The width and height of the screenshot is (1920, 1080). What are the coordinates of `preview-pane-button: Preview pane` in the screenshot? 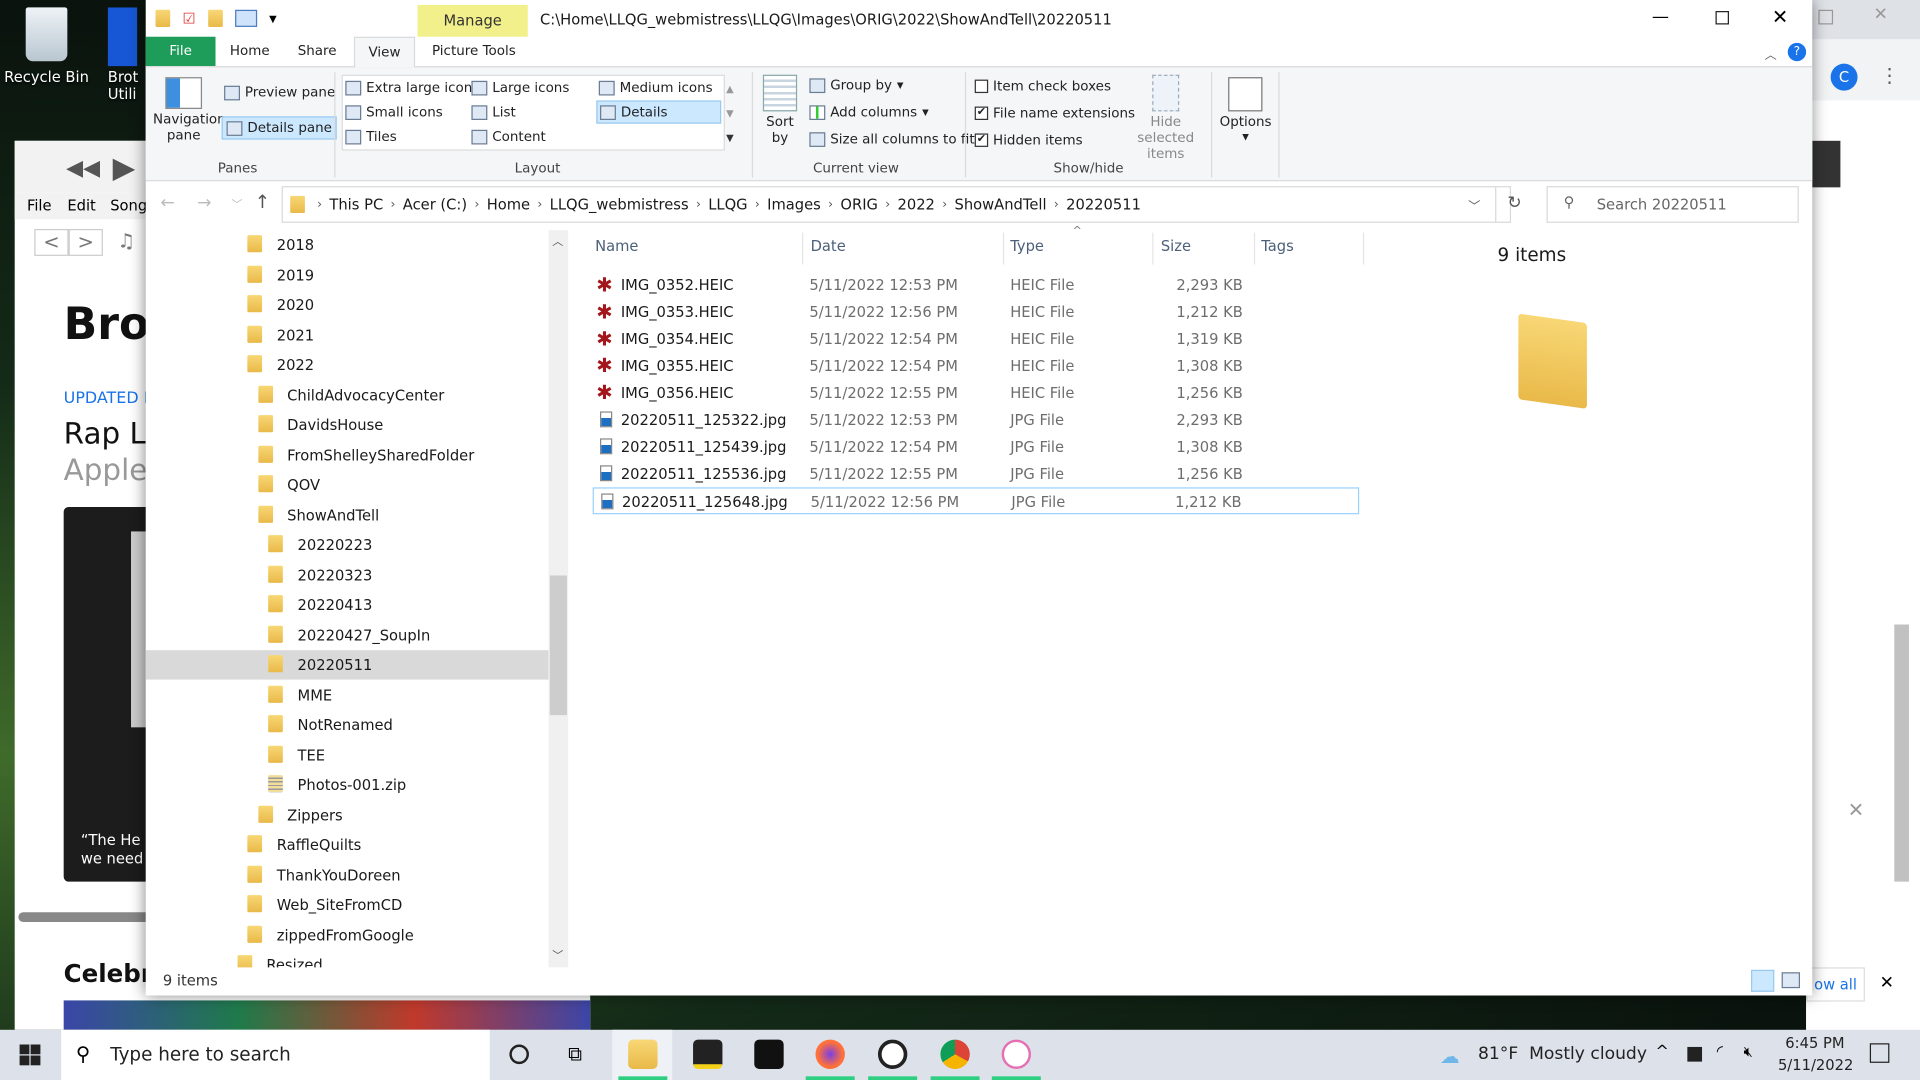 It's located at (279, 92).